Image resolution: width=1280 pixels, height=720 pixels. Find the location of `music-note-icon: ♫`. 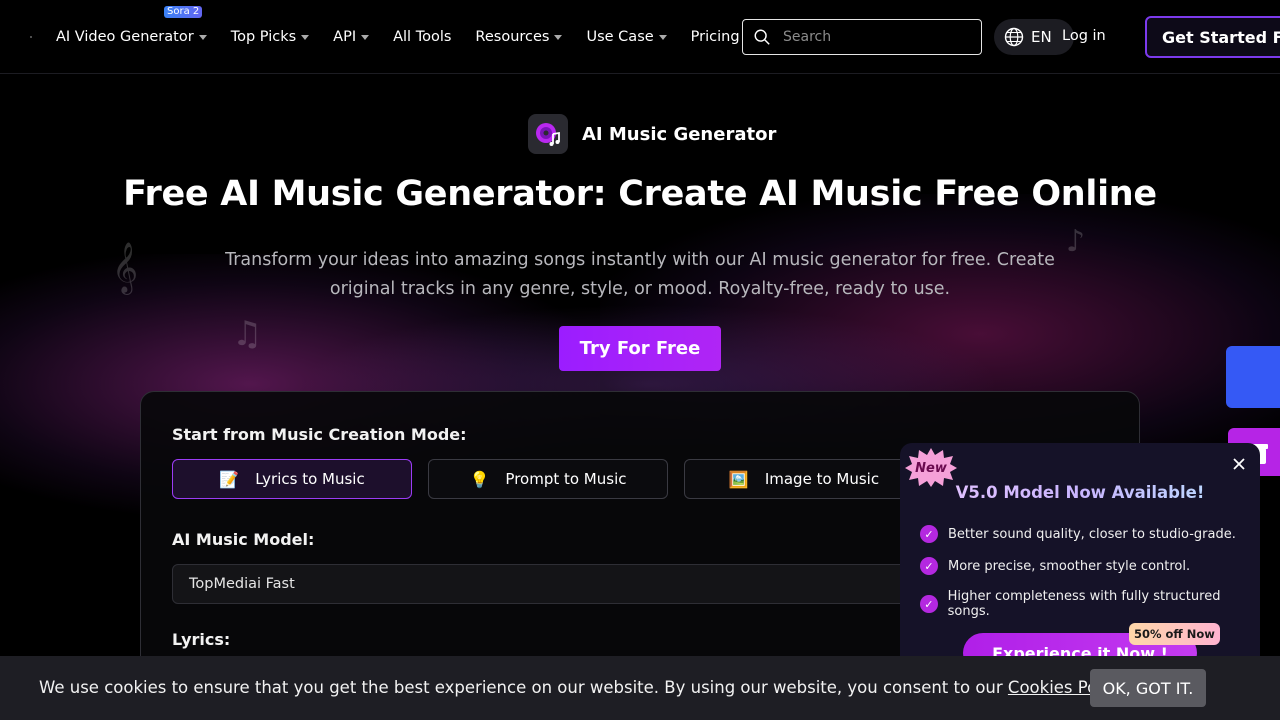

music-note-icon: ♫ is located at coordinates (247, 334).